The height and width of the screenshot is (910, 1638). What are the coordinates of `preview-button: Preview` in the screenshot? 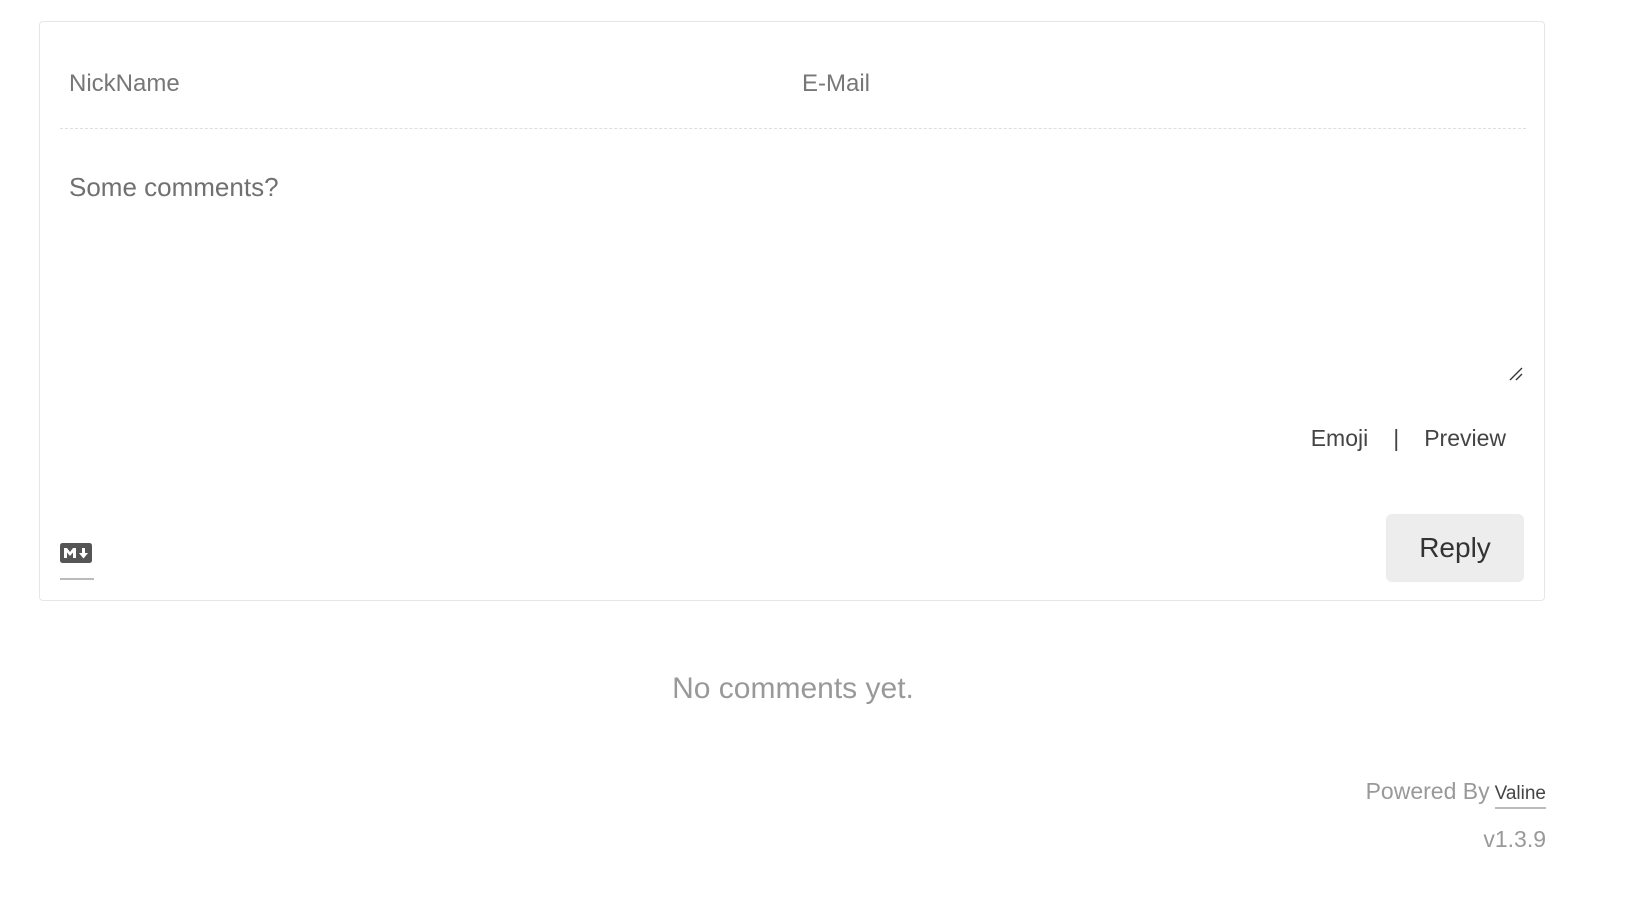 It's located at (1465, 438).